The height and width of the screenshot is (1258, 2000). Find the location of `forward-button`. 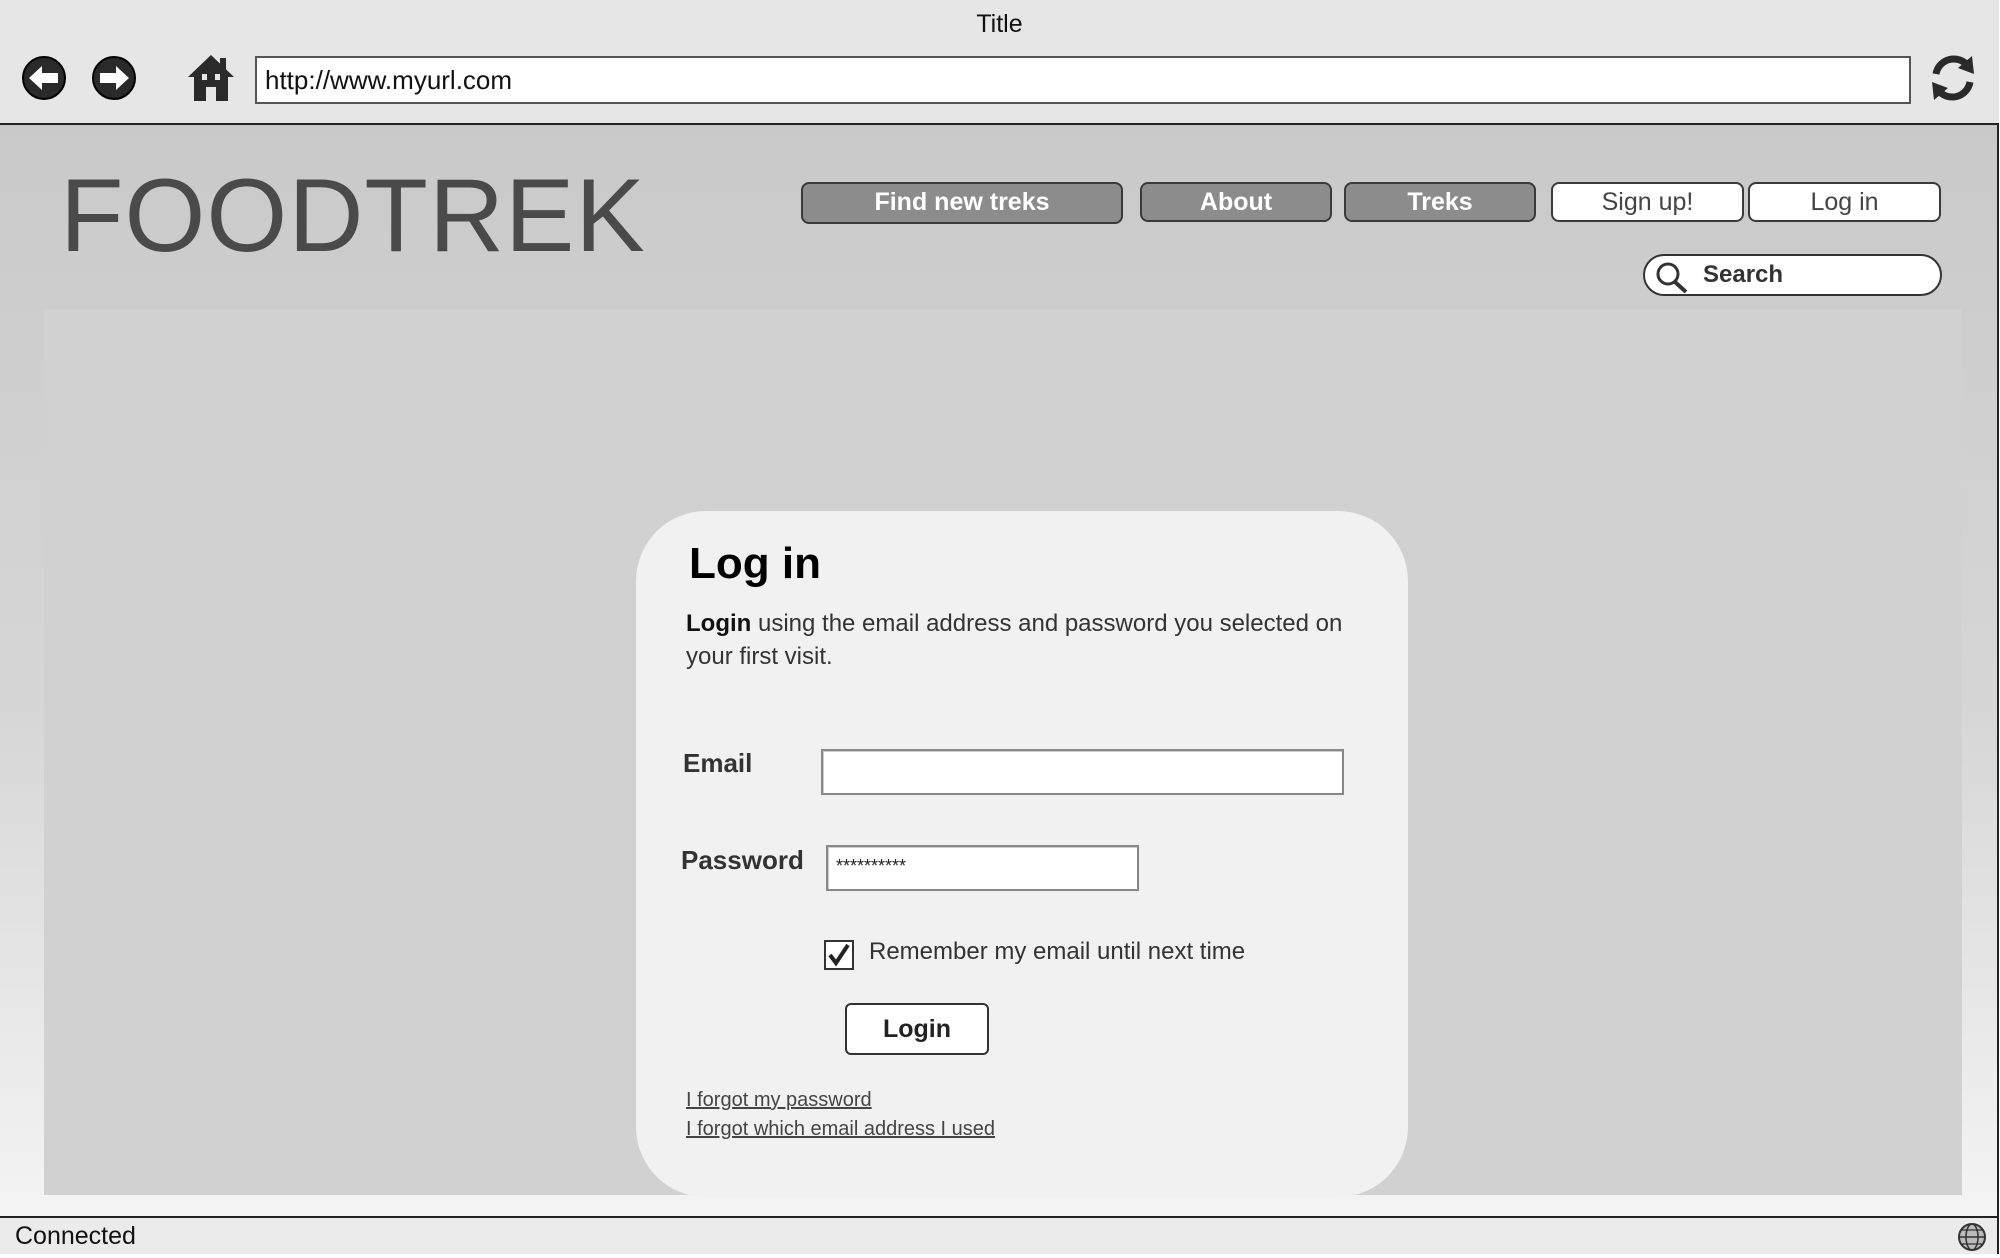

forward-button is located at coordinates (114, 78).